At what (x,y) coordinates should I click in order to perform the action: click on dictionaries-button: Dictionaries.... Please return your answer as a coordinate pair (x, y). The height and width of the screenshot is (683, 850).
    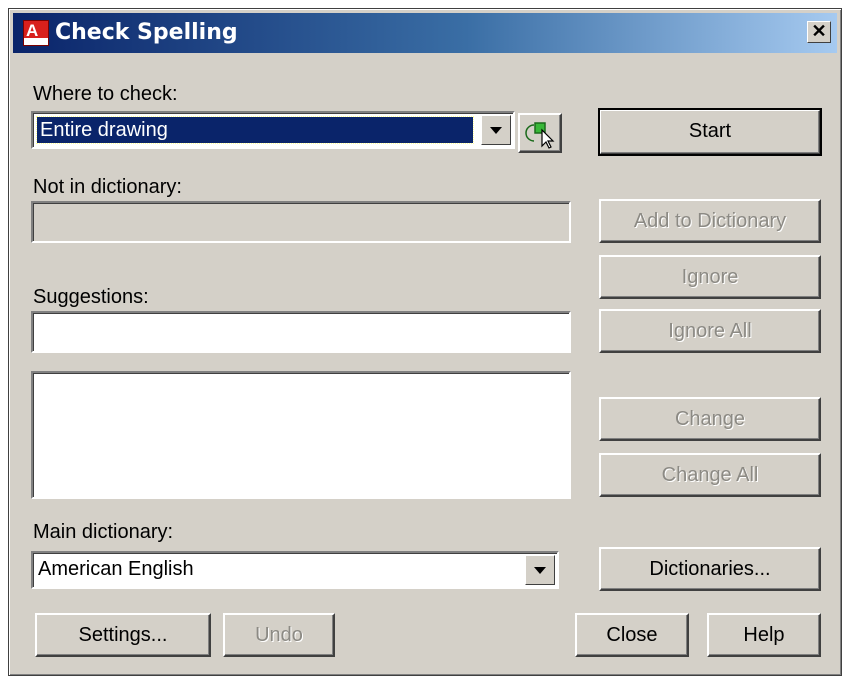
    Looking at the image, I should click on (710, 569).